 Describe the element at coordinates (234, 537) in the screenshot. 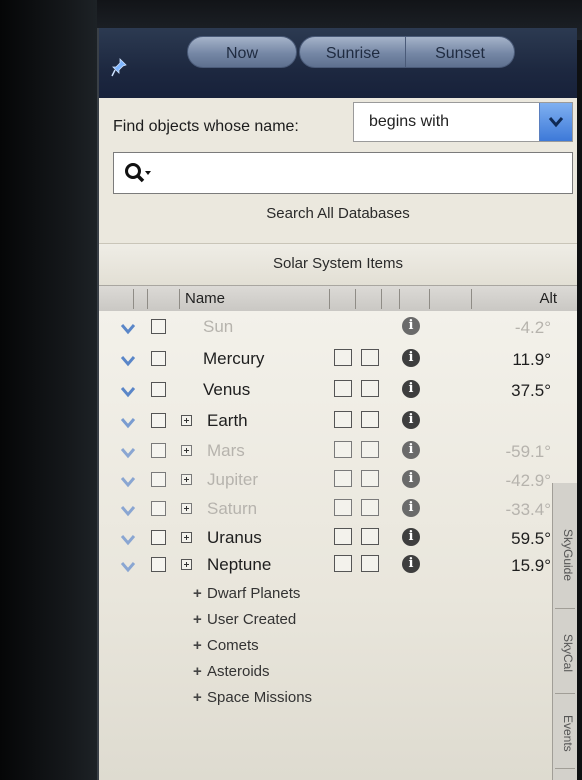

I see `object-name: Uranus` at that location.